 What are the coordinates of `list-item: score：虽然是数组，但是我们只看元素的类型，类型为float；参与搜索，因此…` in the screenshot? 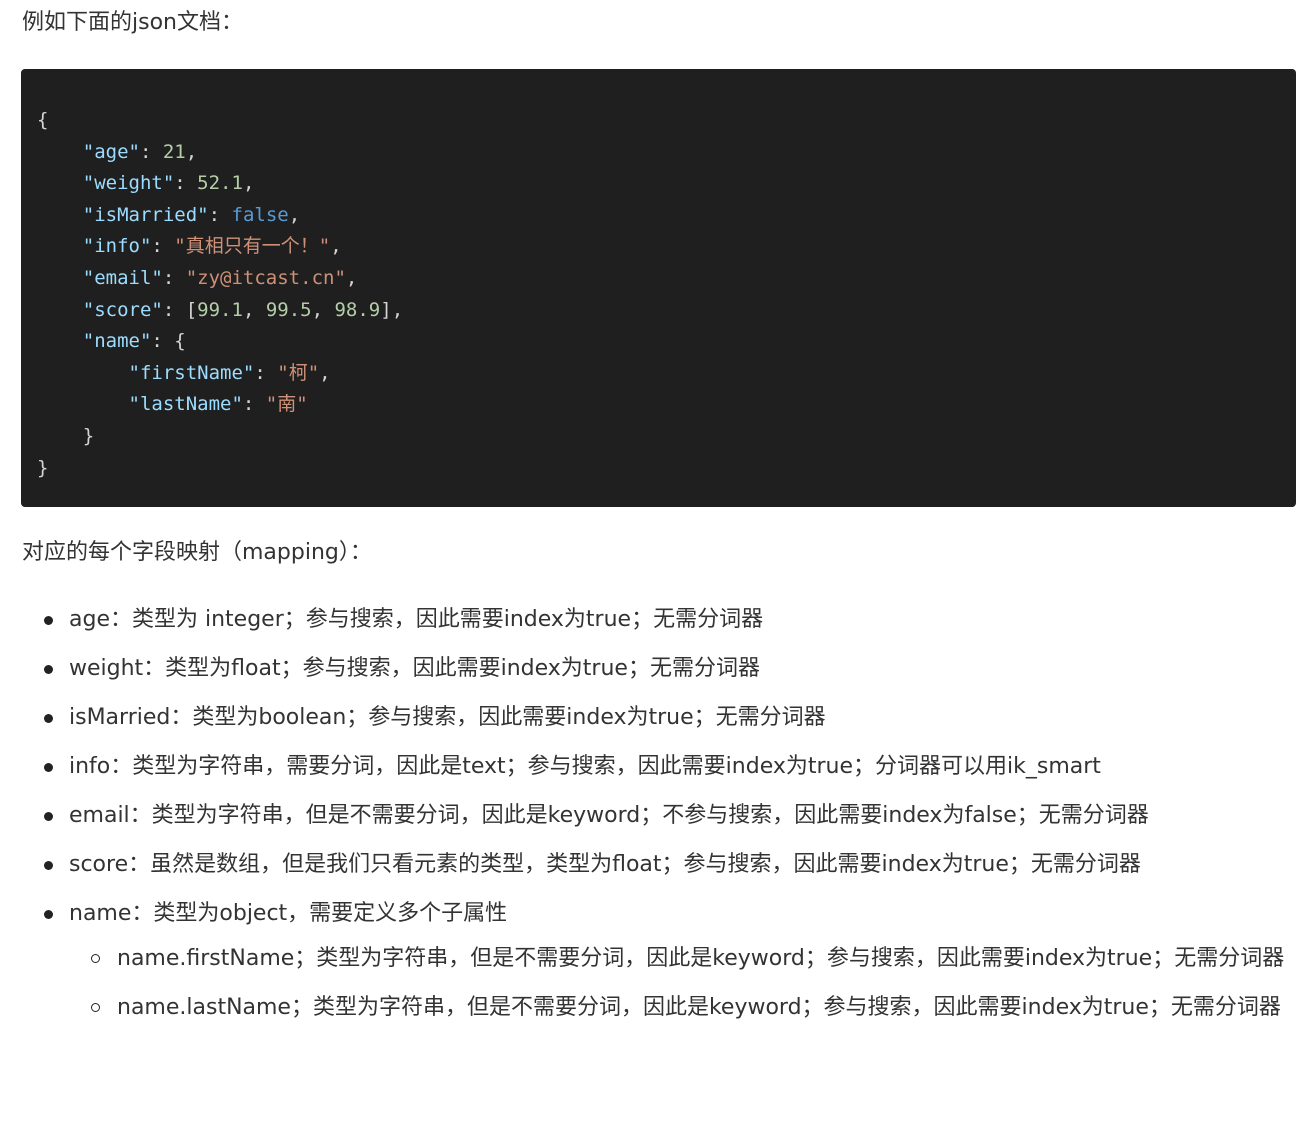 It's located at (654, 872).